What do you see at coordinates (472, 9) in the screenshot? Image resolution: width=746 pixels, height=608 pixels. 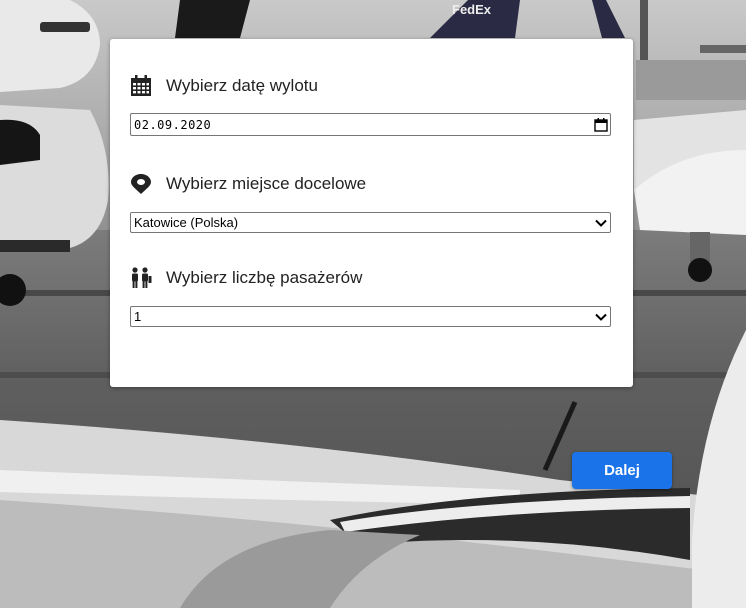 I see `fedex-watermark: FedEx` at bounding box center [472, 9].